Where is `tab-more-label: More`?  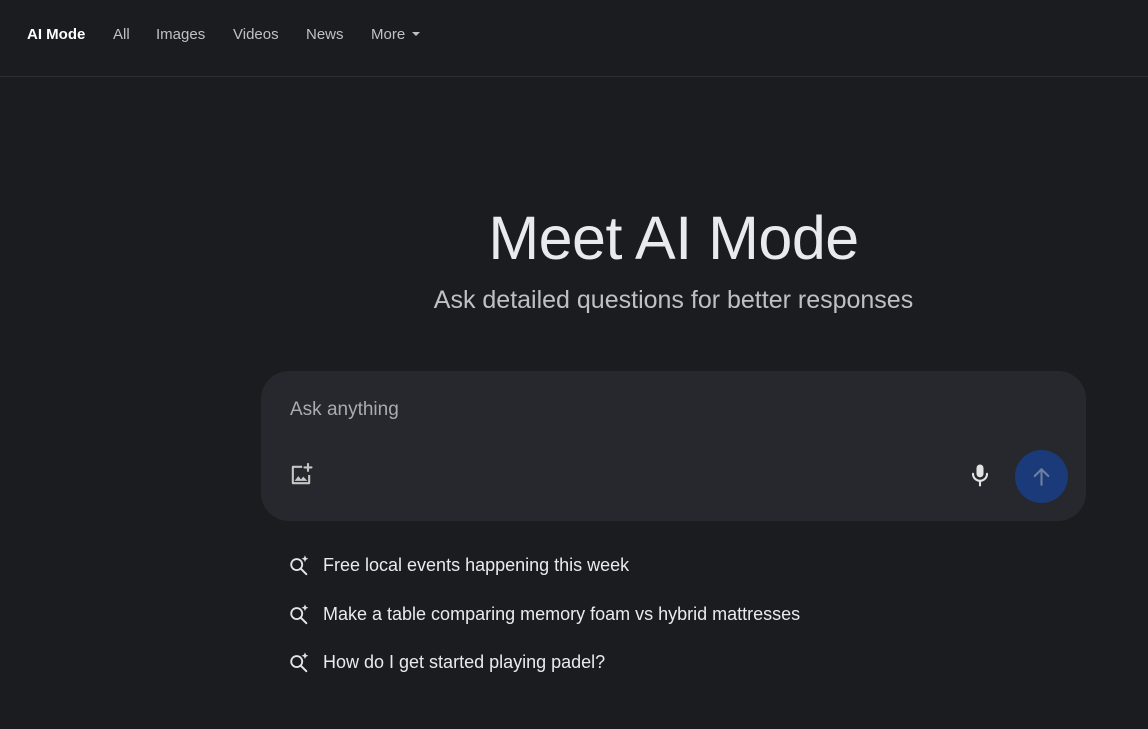
tab-more-label: More is located at coordinates (388, 34).